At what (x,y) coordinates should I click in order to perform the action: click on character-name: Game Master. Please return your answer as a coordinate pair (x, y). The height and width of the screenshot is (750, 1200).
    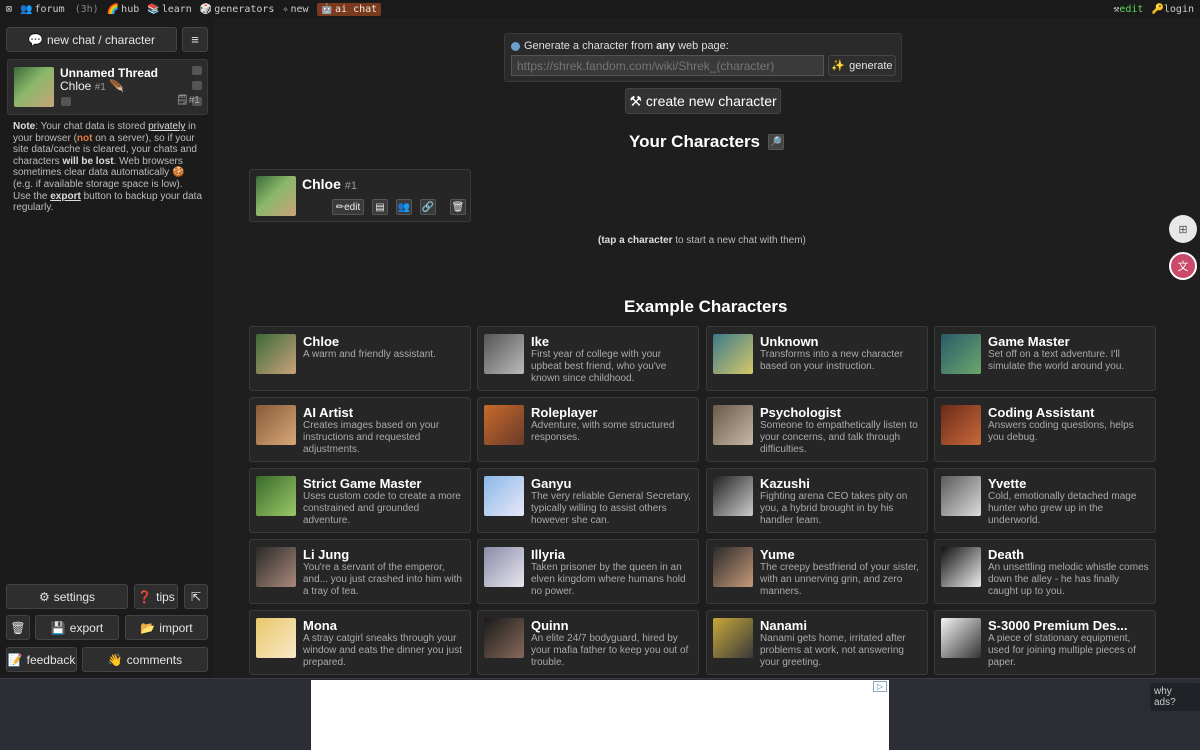
    Looking at the image, I should click on (1029, 341).